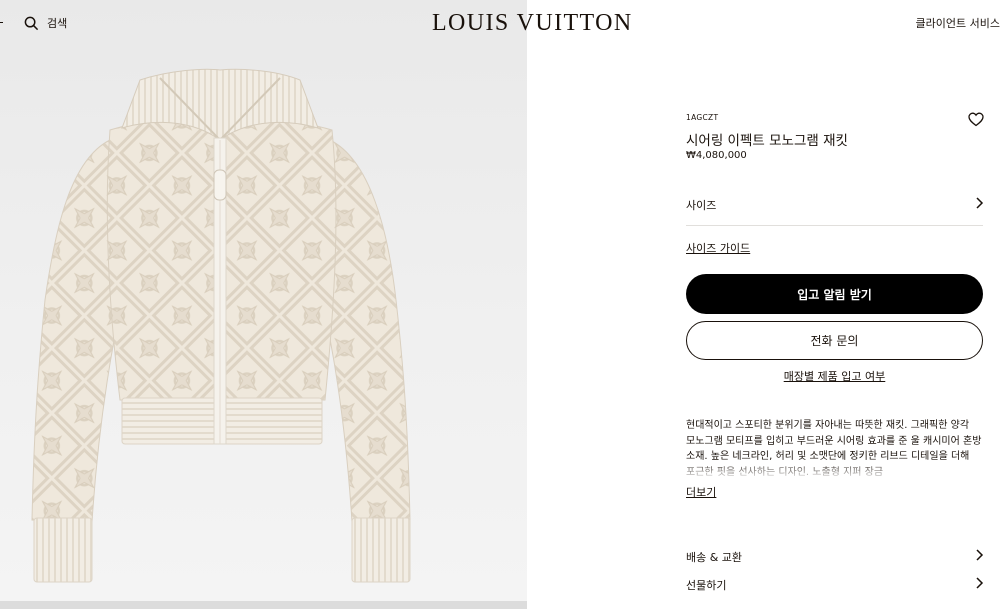 Image resolution: width=1000 pixels, height=609 pixels. What do you see at coordinates (263, 605) in the screenshot?
I see `image-bottom-strip` at bounding box center [263, 605].